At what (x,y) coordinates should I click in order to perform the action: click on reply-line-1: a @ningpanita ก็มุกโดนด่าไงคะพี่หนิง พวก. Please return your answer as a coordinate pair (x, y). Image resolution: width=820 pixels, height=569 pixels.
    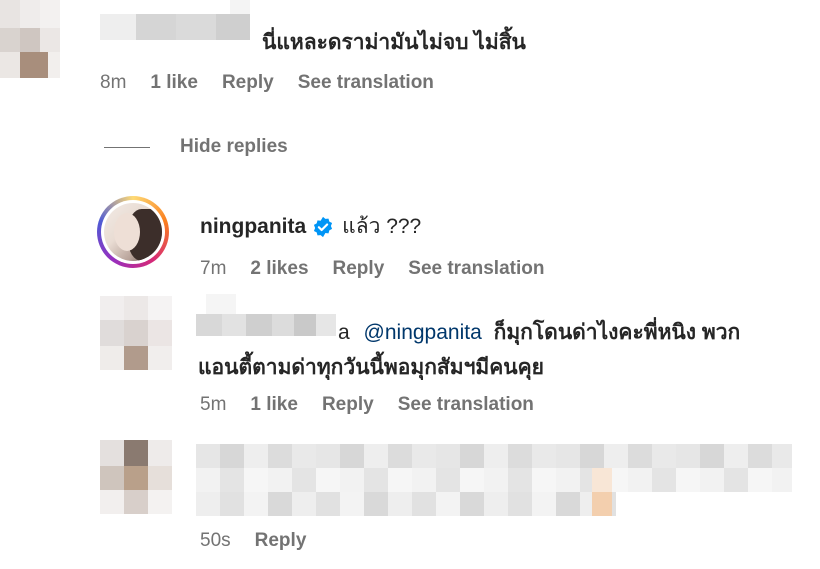
    Looking at the image, I should click on (539, 332).